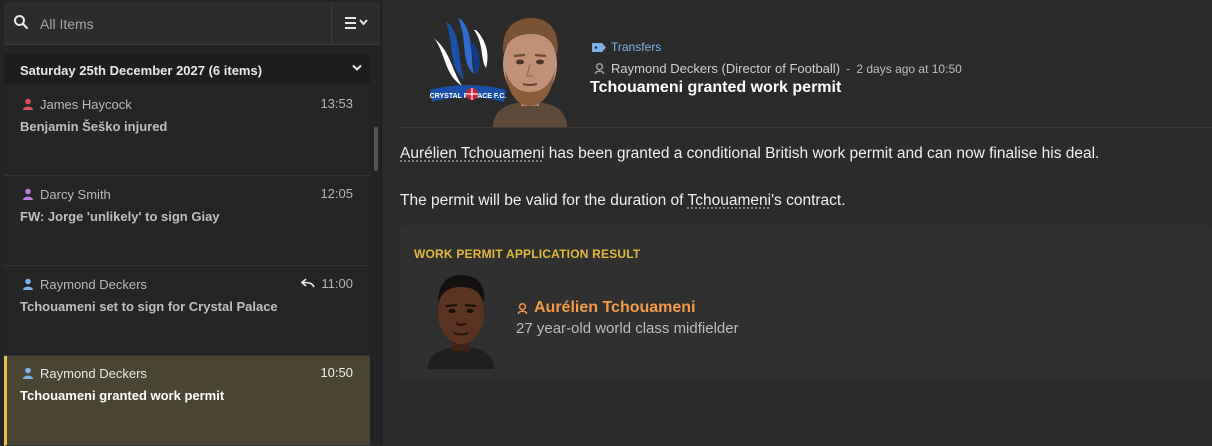  Describe the element at coordinates (308, 283) in the screenshot. I see `reply-icon` at that location.